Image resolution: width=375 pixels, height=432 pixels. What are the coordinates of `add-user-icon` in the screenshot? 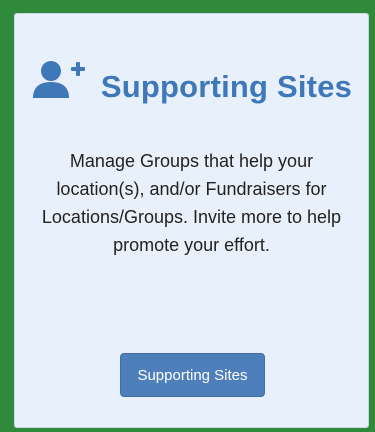 It's located at (58, 79).